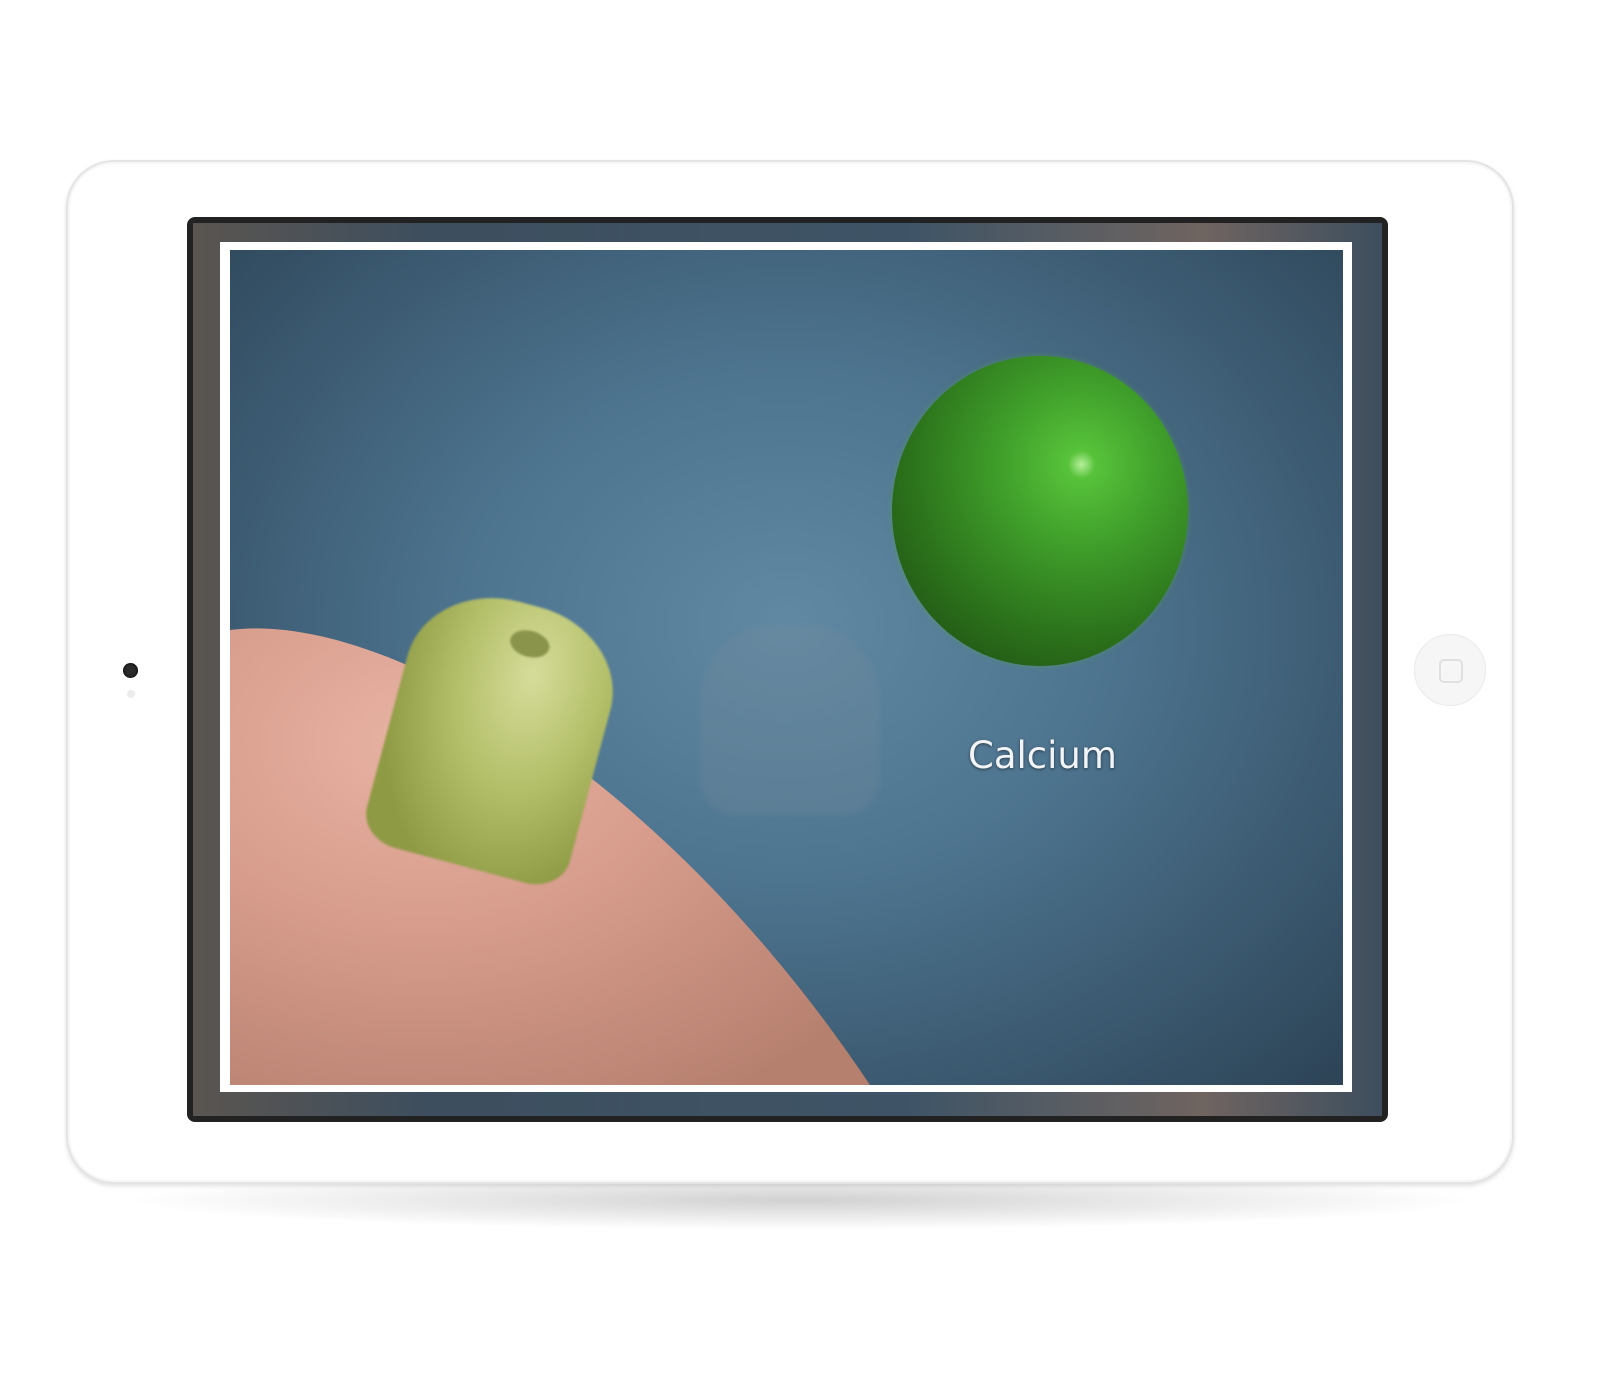 The height and width of the screenshot is (1400, 1600). I want to click on channel-pore, so click(530, 644).